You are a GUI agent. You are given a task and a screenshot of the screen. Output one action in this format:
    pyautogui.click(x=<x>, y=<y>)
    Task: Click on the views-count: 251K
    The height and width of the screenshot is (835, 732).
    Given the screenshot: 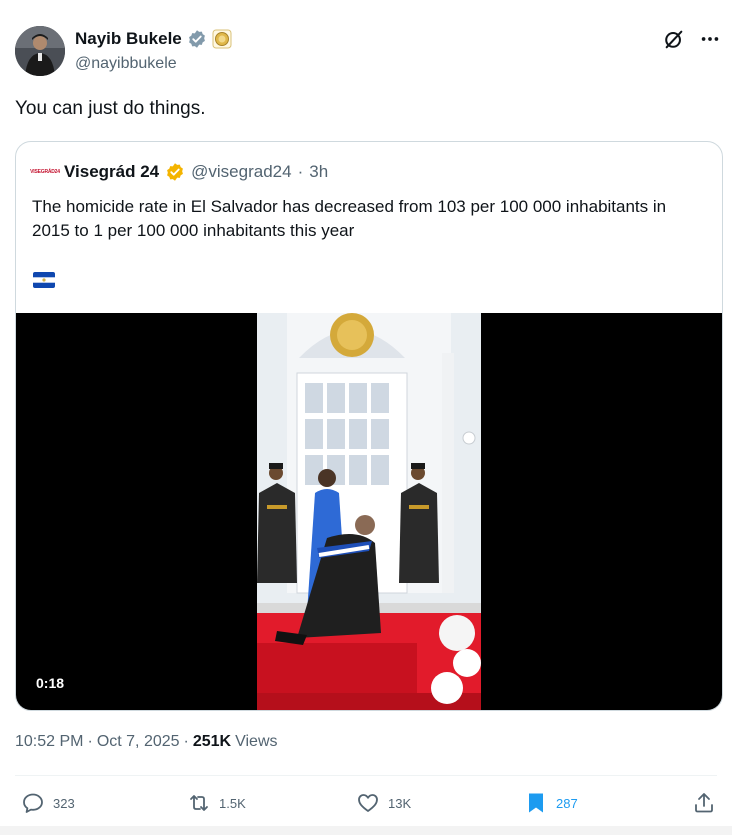 What is the action you would take?
    pyautogui.click(x=212, y=742)
    